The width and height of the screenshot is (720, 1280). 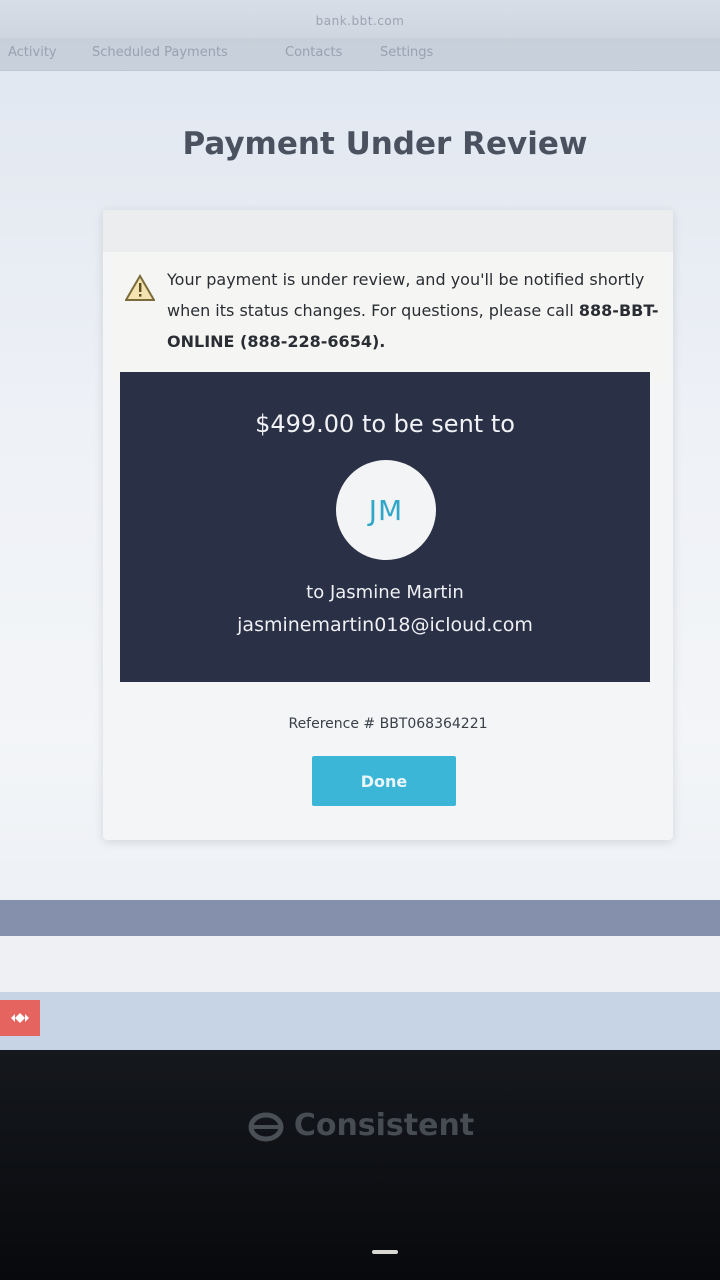 What do you see at coordinates (313, 52) in the screenshot?
I see `nav-item-contacts: Contacts` at bounding box center [313, 52].